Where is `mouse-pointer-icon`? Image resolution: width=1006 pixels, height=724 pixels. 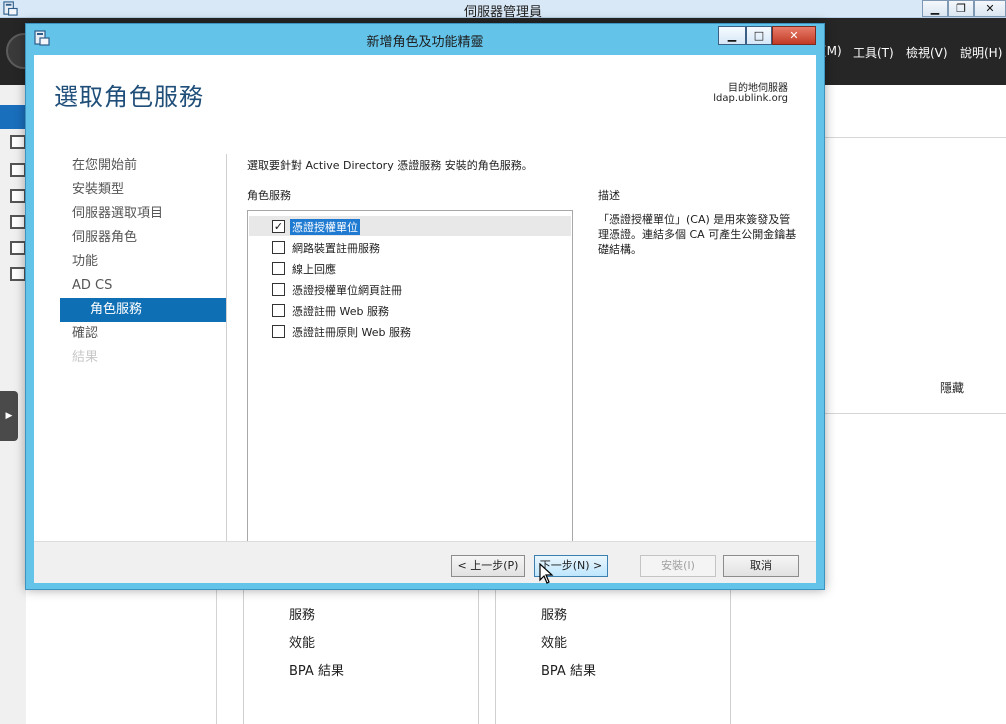
mouse-pointer-icon is located at coordinates (546, 573).